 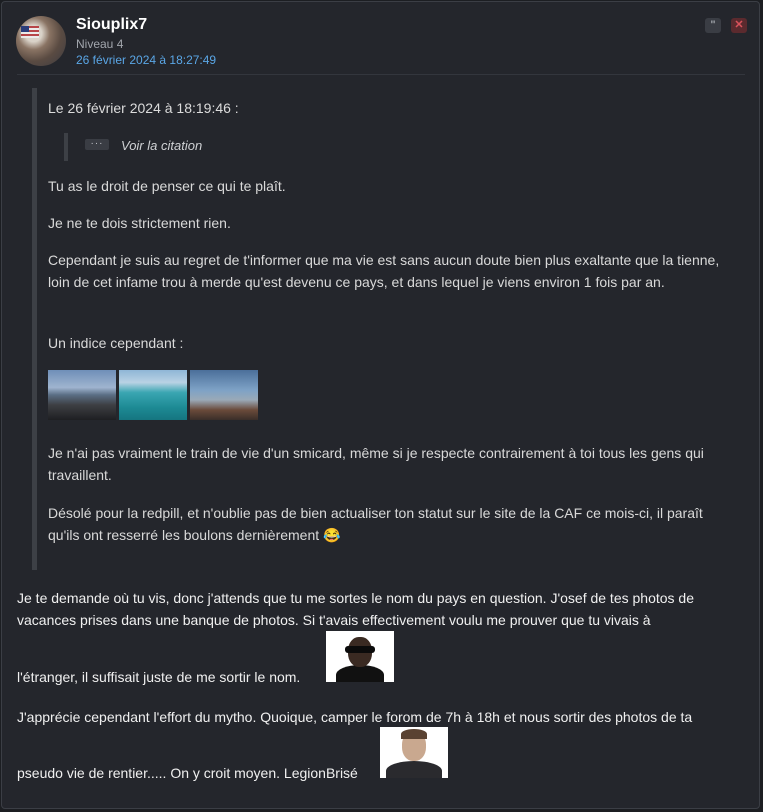 What do you see at coordinates (116, 343) in the screenshot?
I see `quote-paragraph: Un indice cependant :` at bounding box center [116, 343].